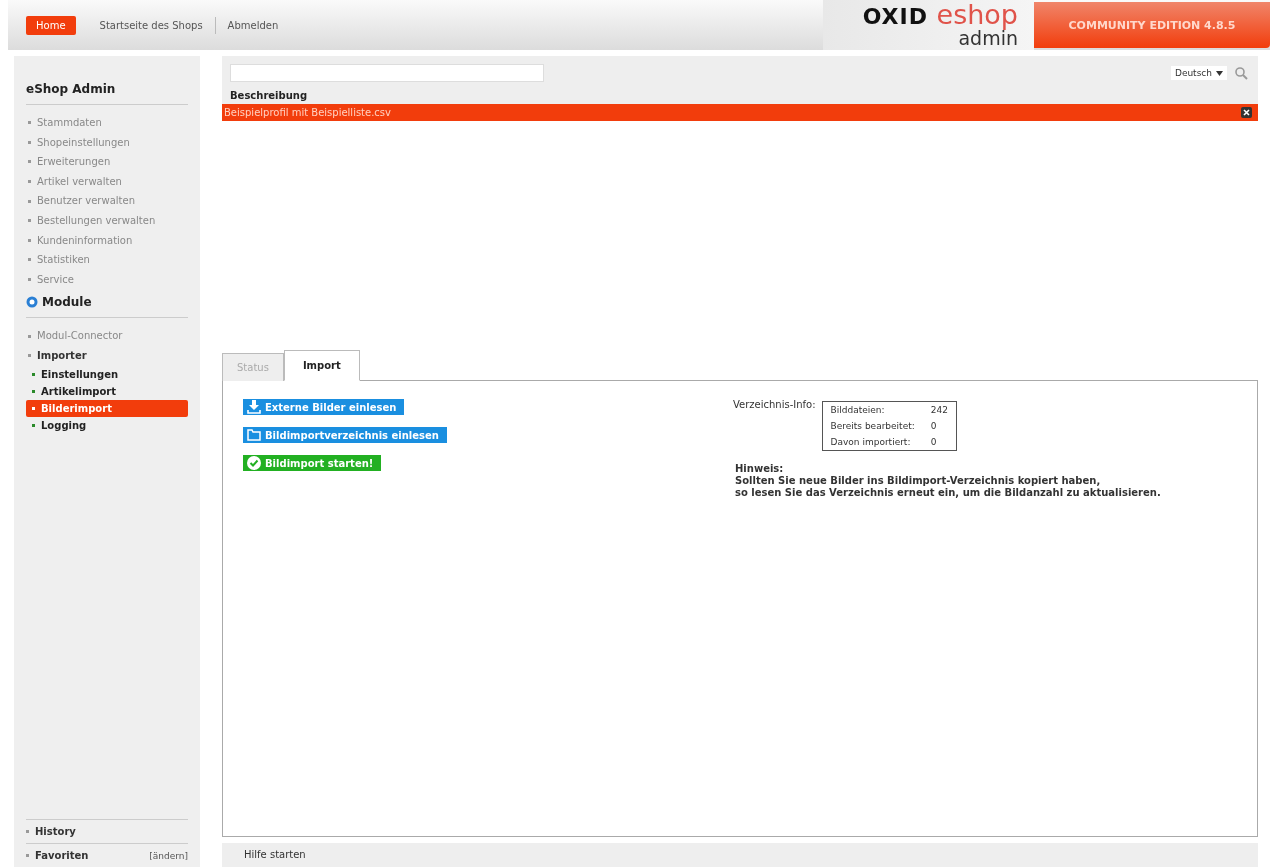 This screenshot has height=867, width=1276. What do you see at coordinates (168, 855) in the screenshot?
I see `favorites-edit-link: [ändern]` at bounding box center [168, 855].